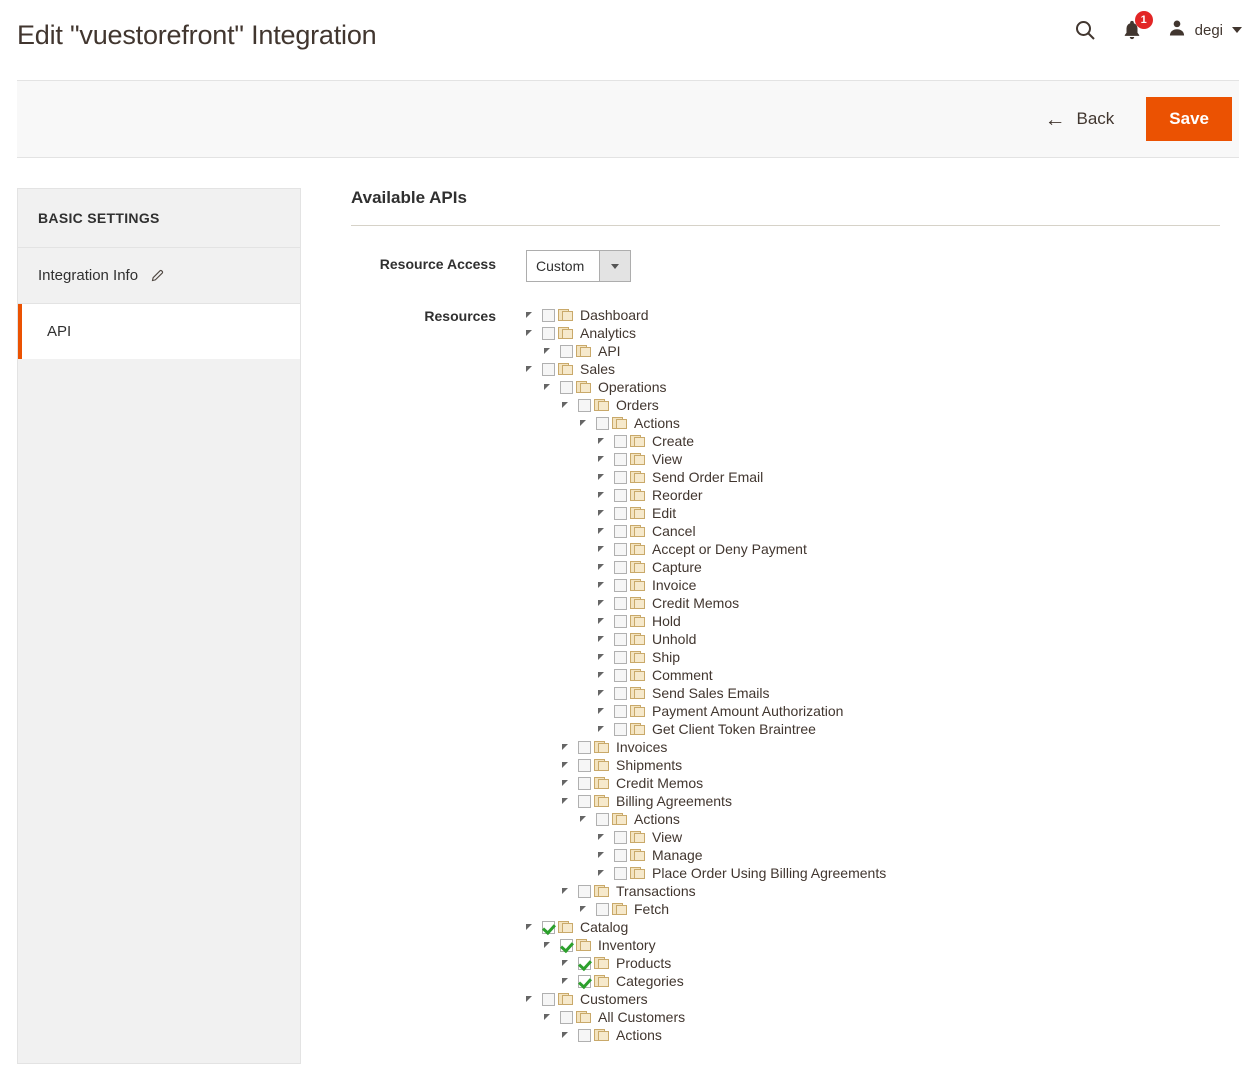 This screenshot has width=1256, height=1065. I want to click on sidebar-item-integration-info: Integration Info, so click(159, 276).